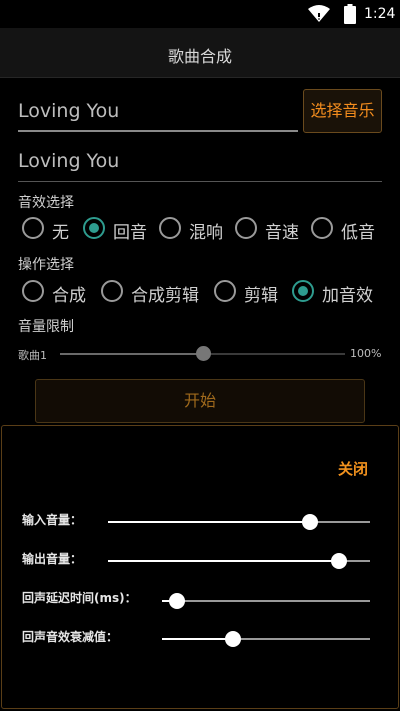  I want to click on input-volume-slider, so click(239, 522).